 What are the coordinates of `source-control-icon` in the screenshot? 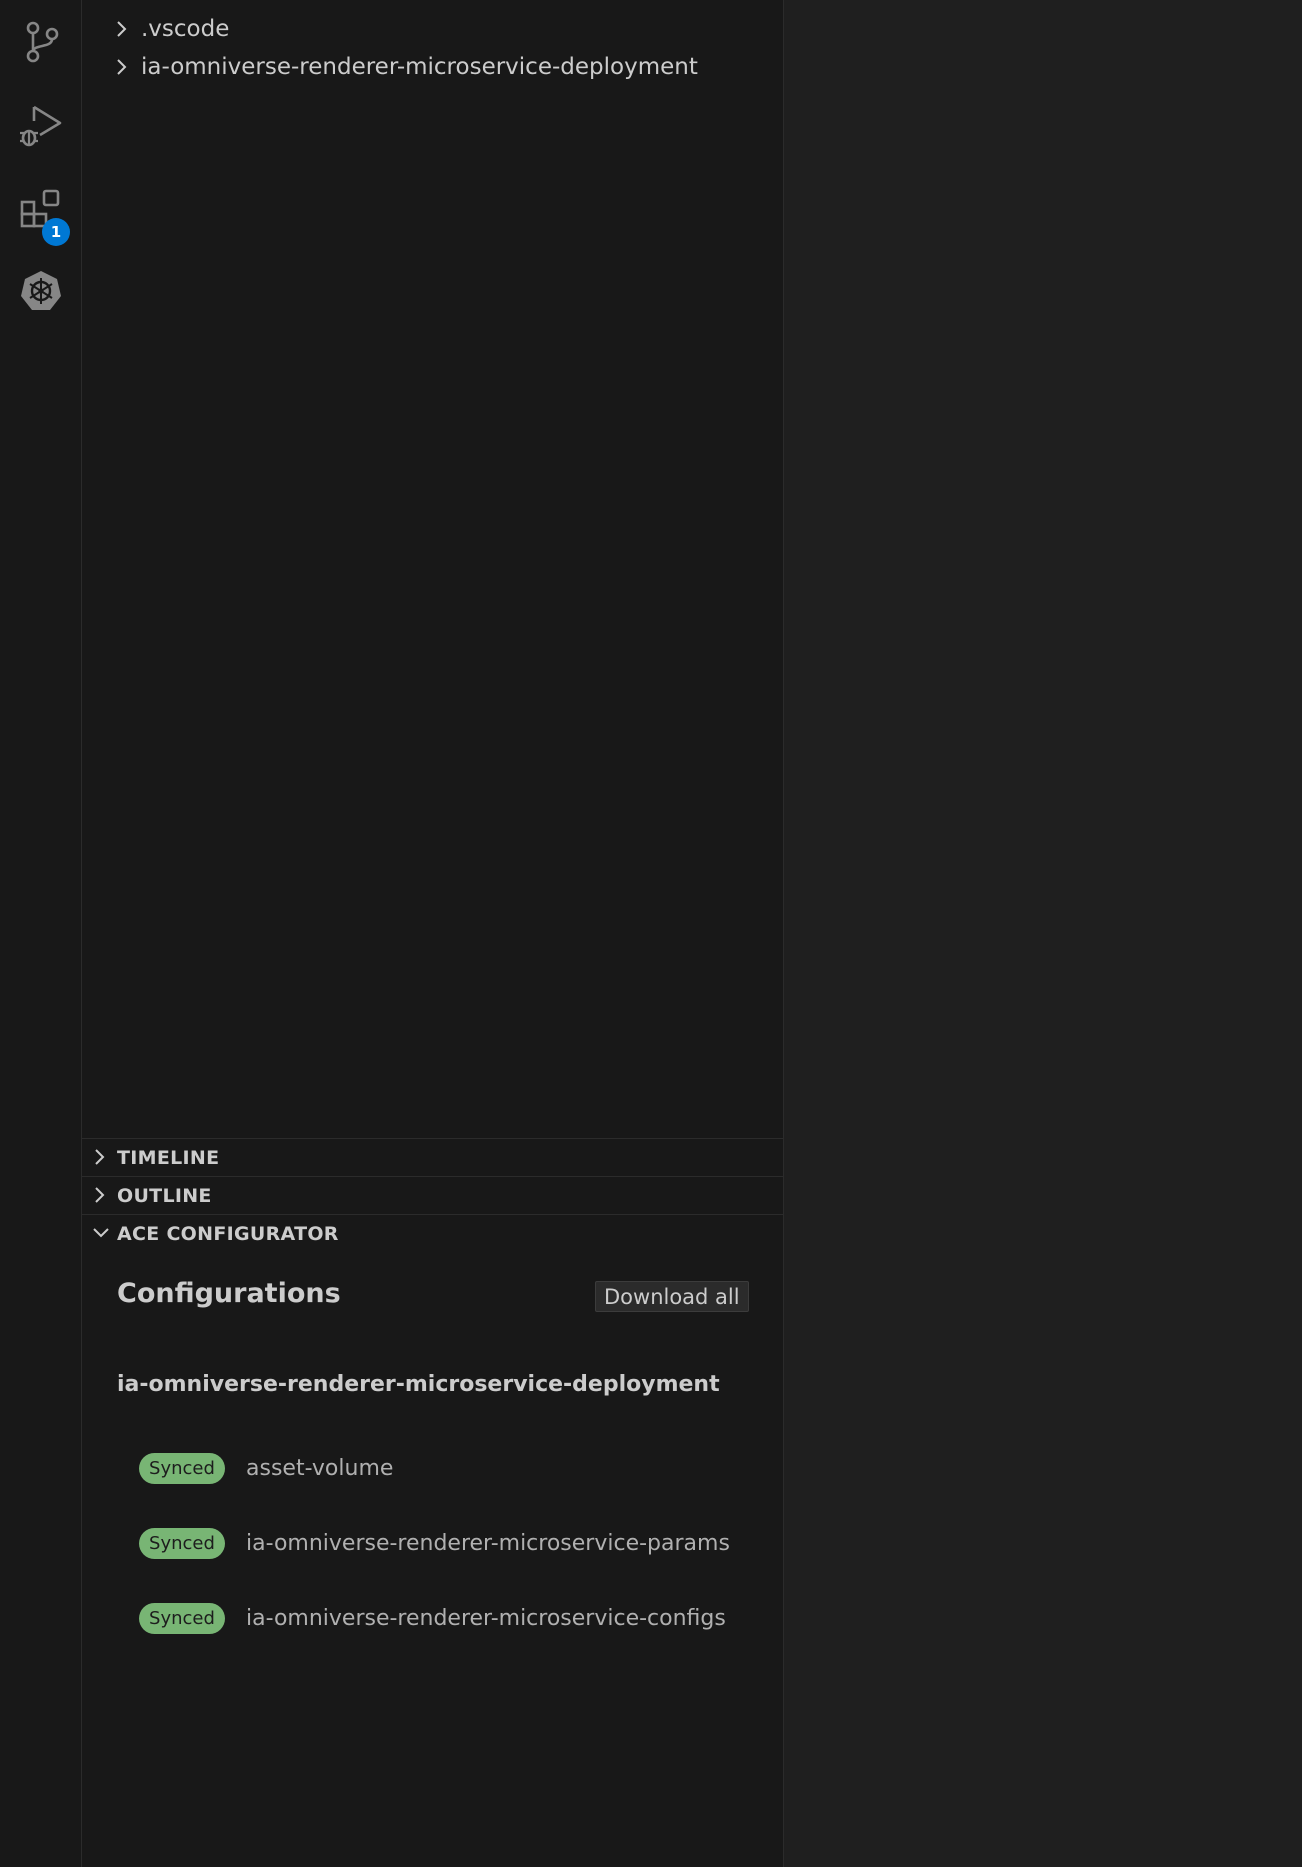 It's located at (42, 42).